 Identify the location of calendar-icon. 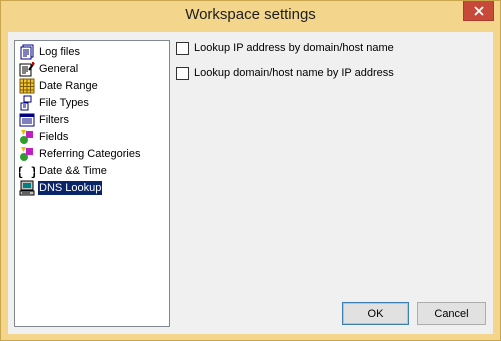
(27, 86).